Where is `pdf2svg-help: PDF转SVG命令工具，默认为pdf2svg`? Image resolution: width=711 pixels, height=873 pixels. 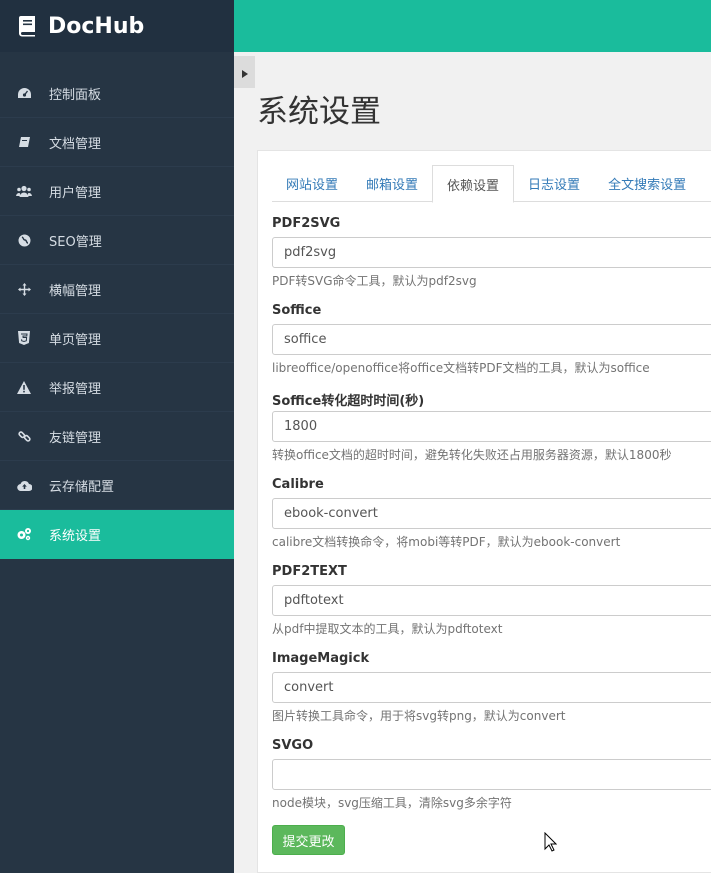
pdf2svg-help: PDF转SVG命令工具，默认为pdf2svg is located at coordinates (374, 281).